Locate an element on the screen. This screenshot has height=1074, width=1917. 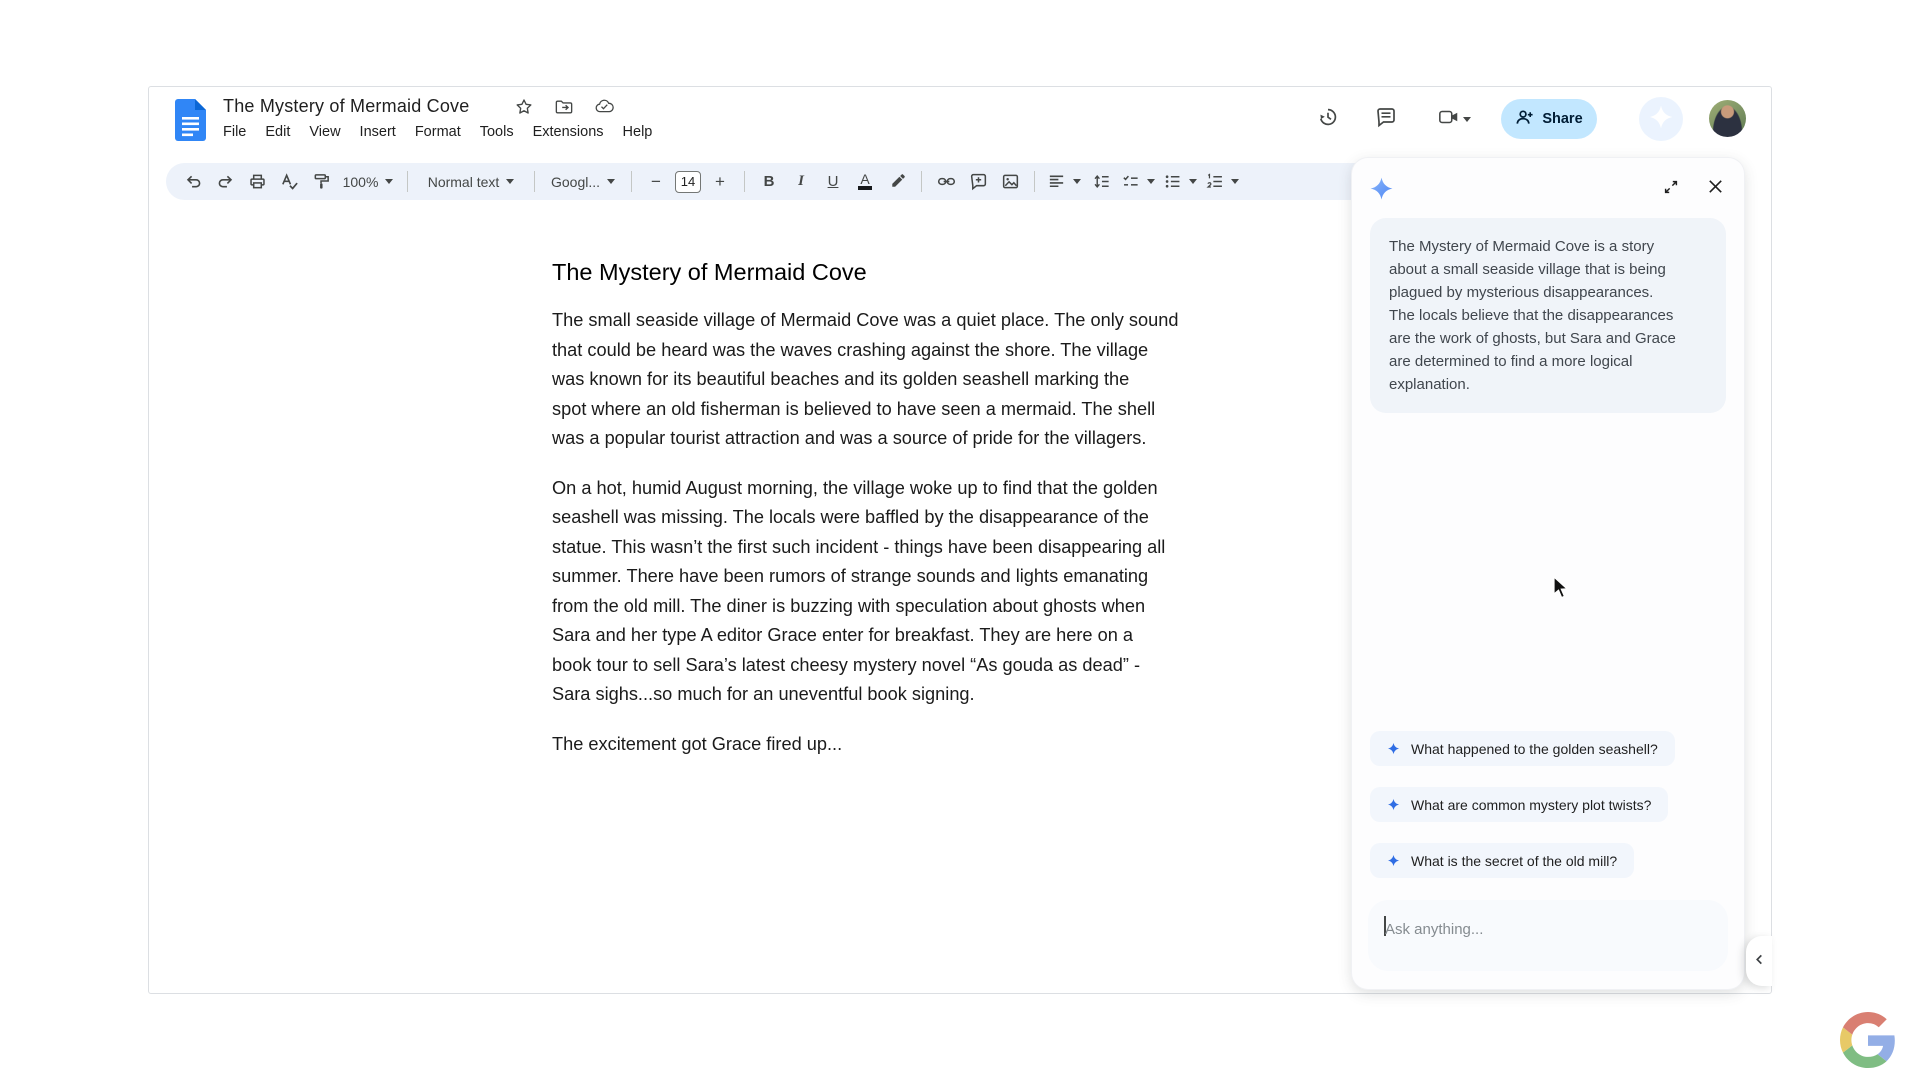
menu-edit: Edit is located at coordinates (277, 132).